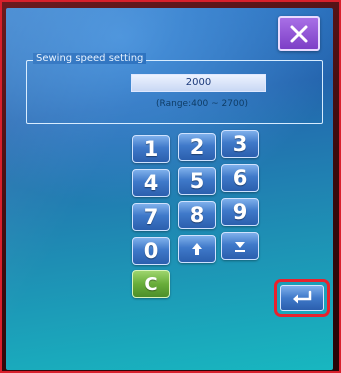 This screenshot has height=373, width=341. What do you see at coordinates (240, 212) in the screenshot?
I see `key-9: 9` at bounding box center [240, 212].